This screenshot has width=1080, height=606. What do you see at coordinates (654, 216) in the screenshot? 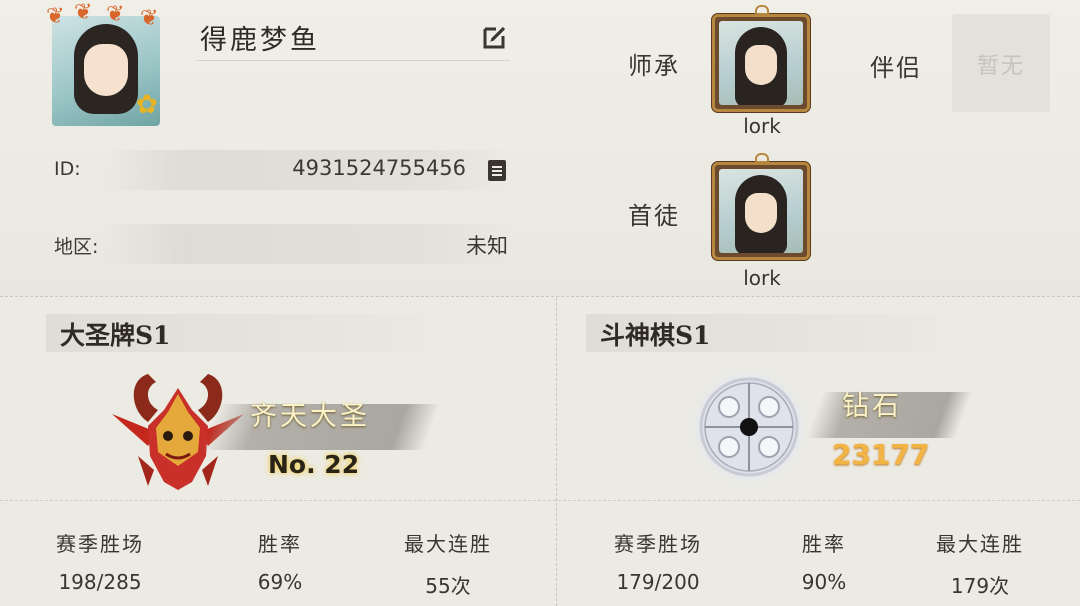
I see `disciple-label: 首徒` at bounding box center [654, 216].